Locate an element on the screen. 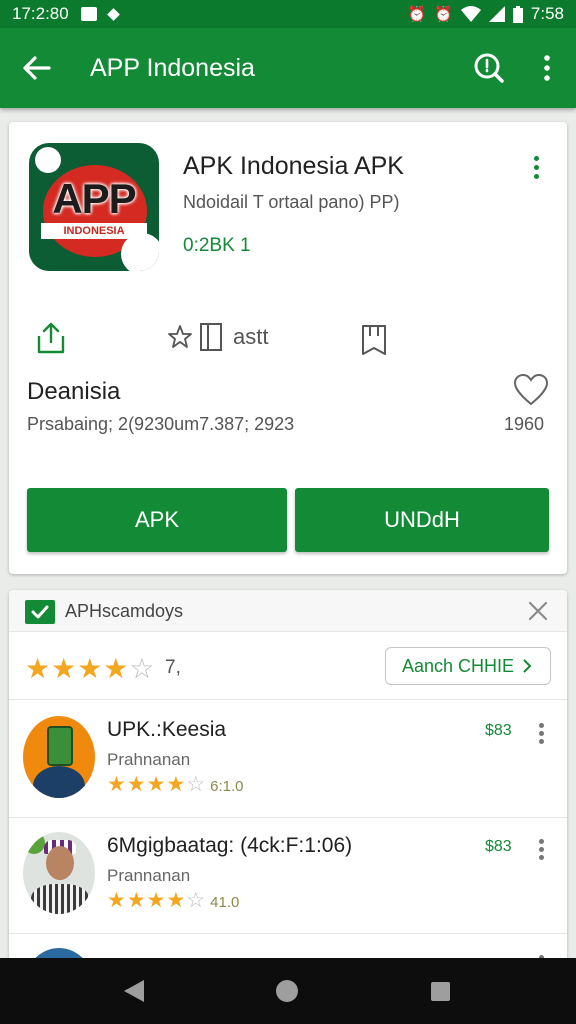  item-subtitle: Prannanan is located at coordinates (149, 875).